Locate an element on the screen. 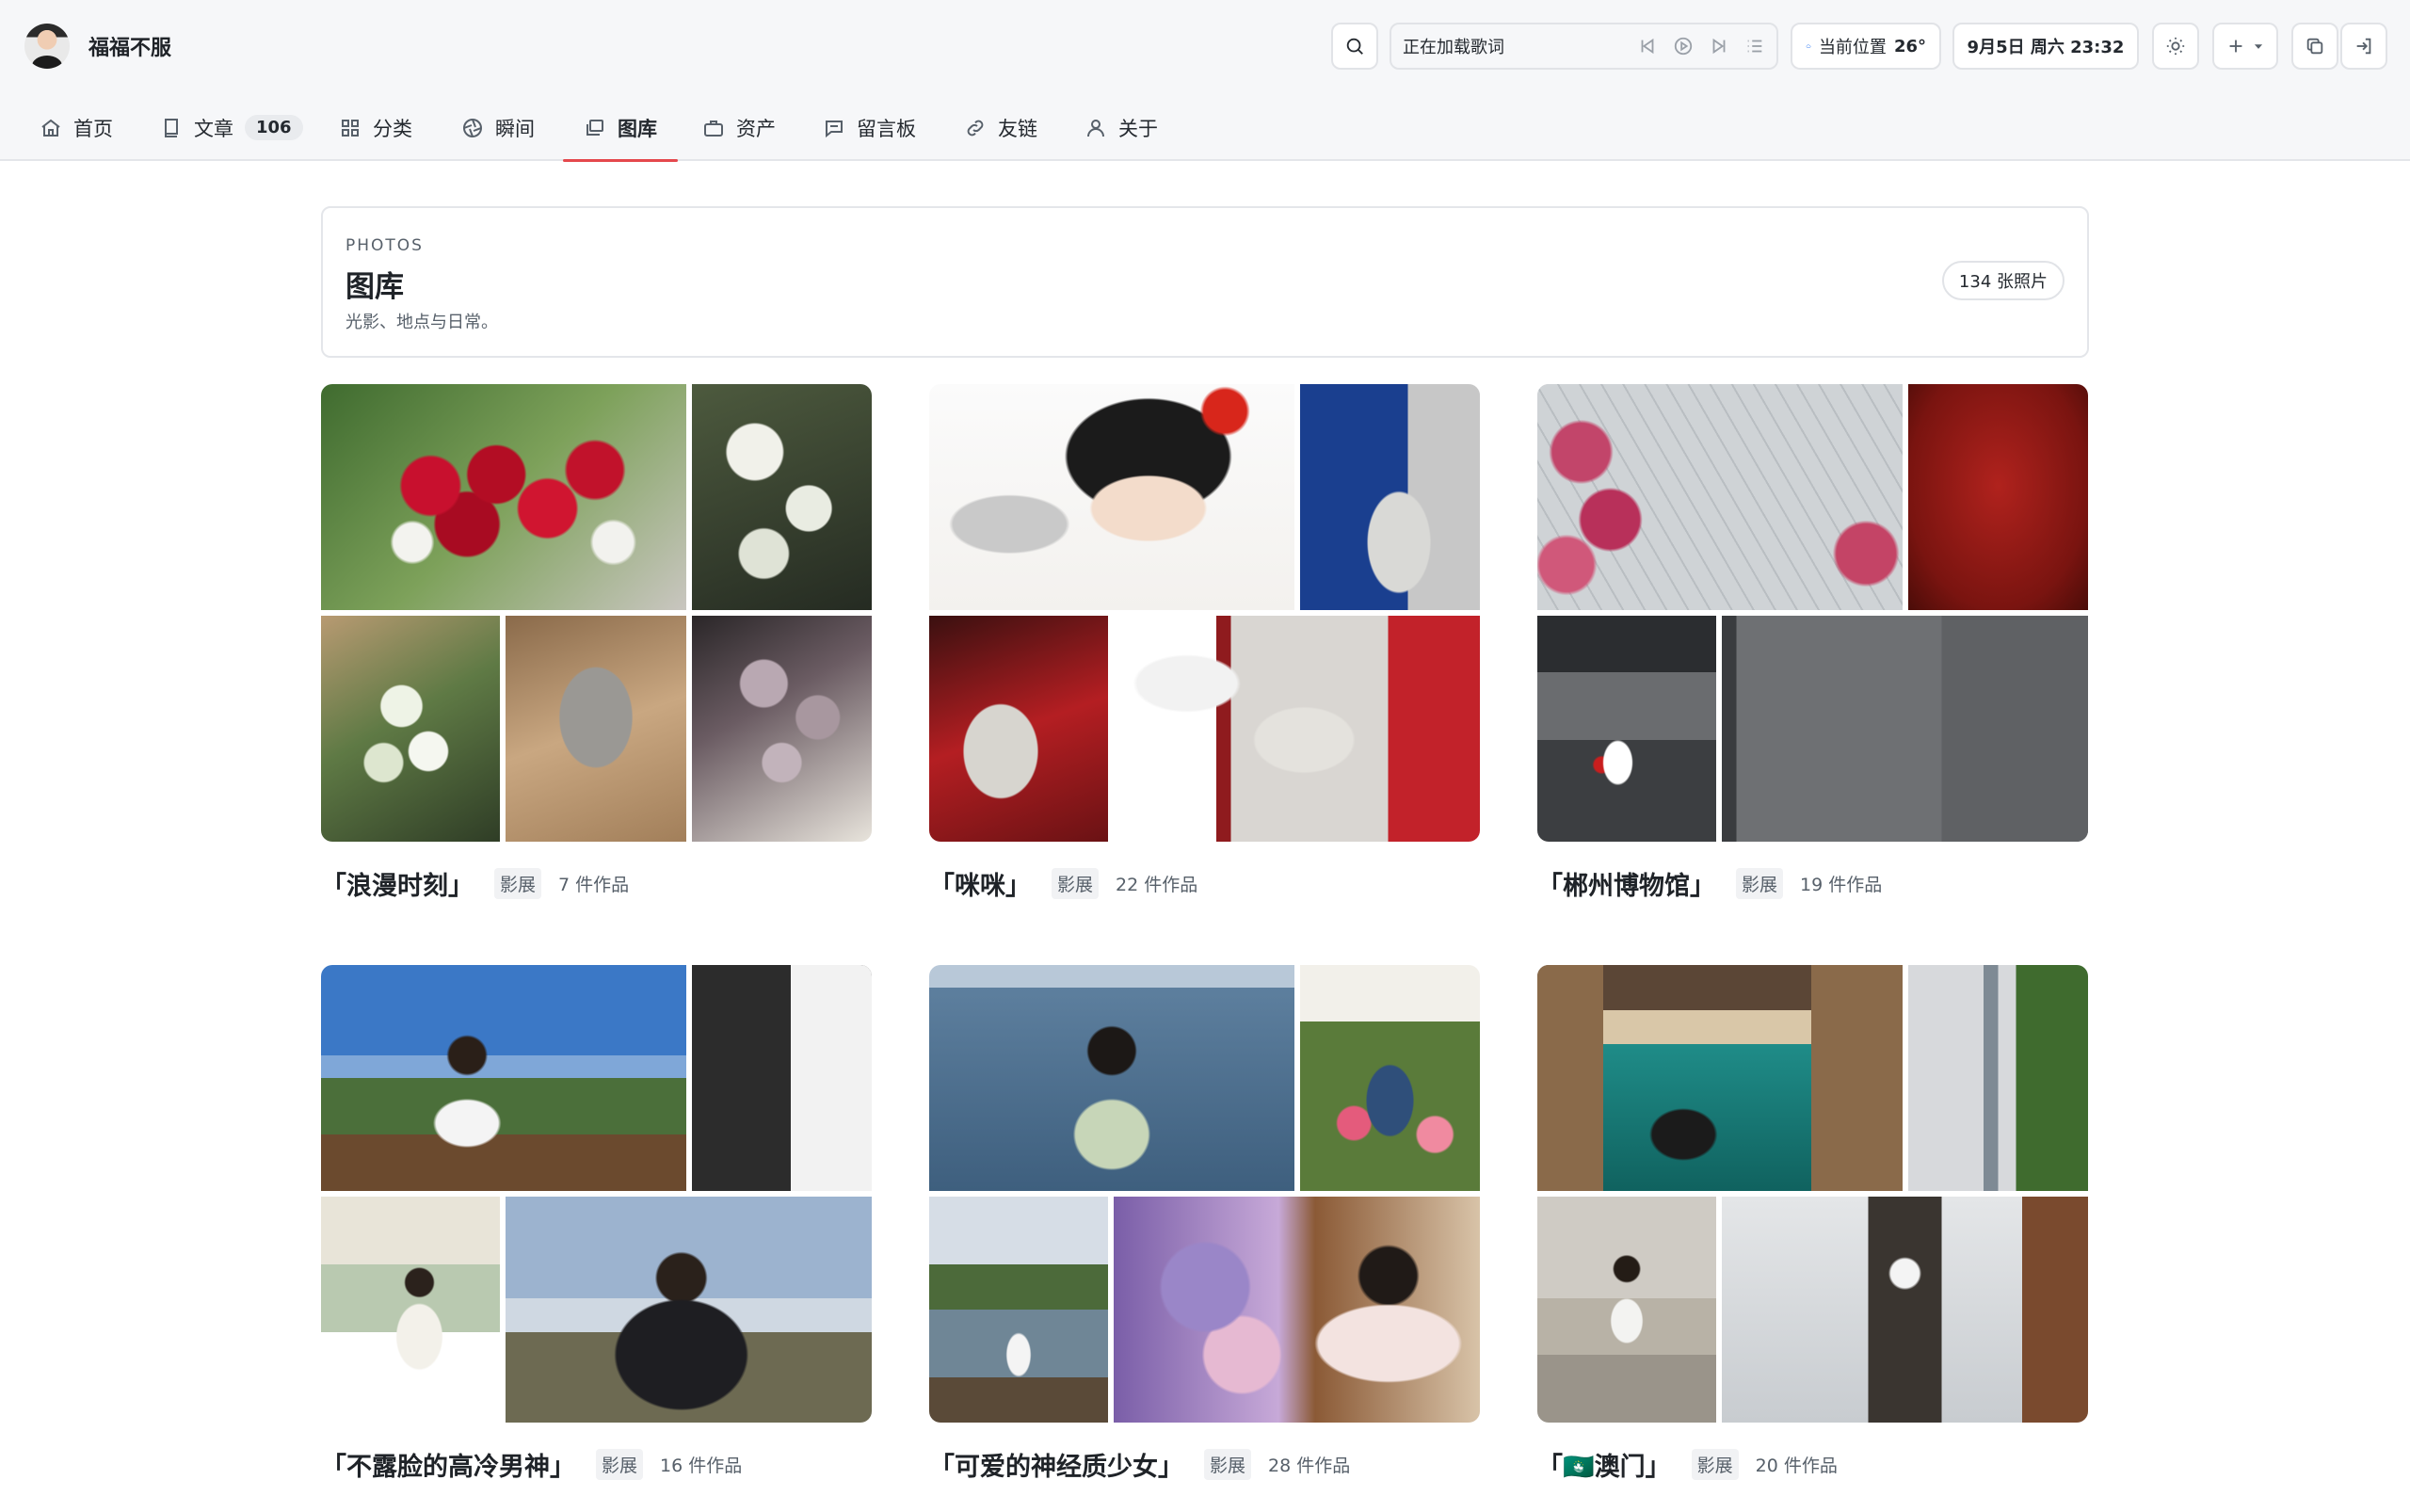  next-icon is located at coordinates (1719, 46).